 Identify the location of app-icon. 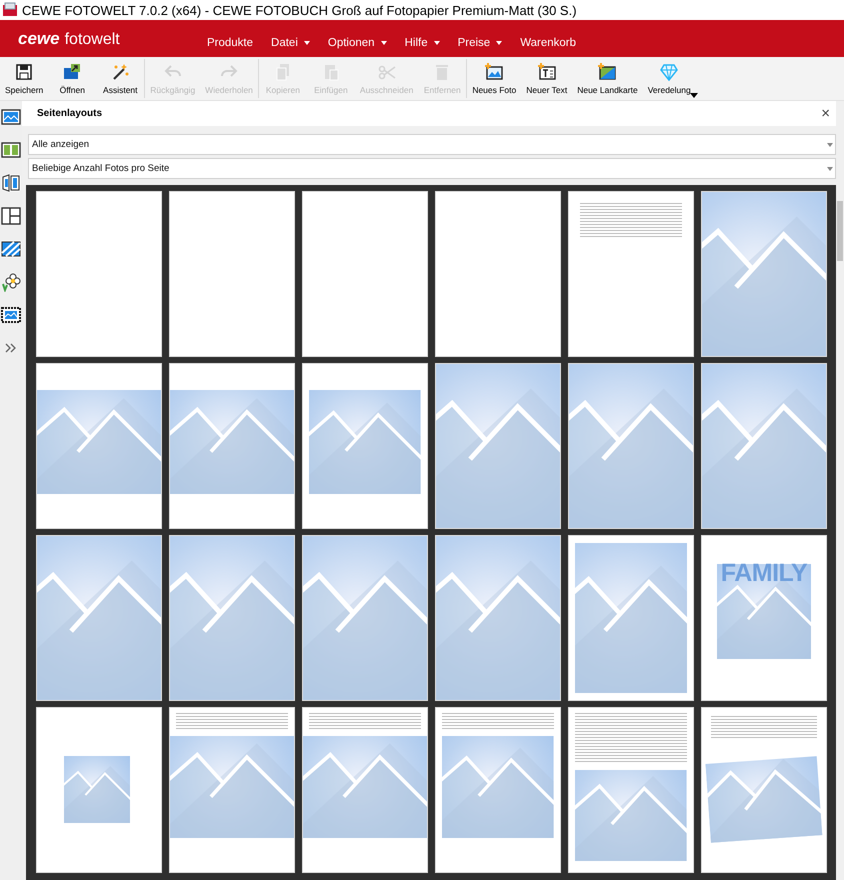
(10, 10).